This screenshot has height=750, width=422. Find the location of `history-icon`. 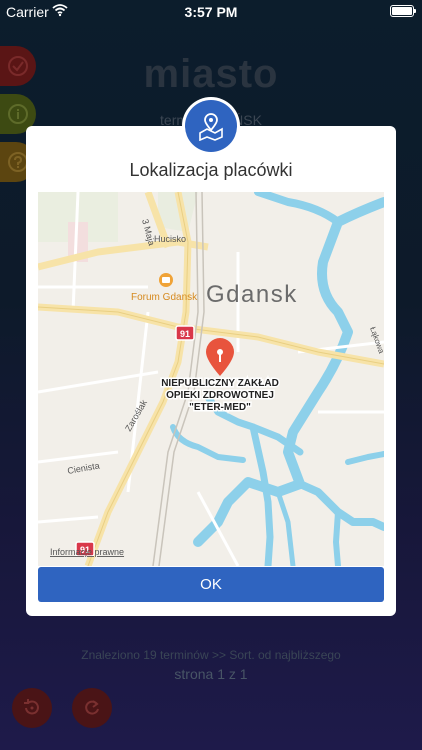

history-icon is located at coordinates (31, 707).